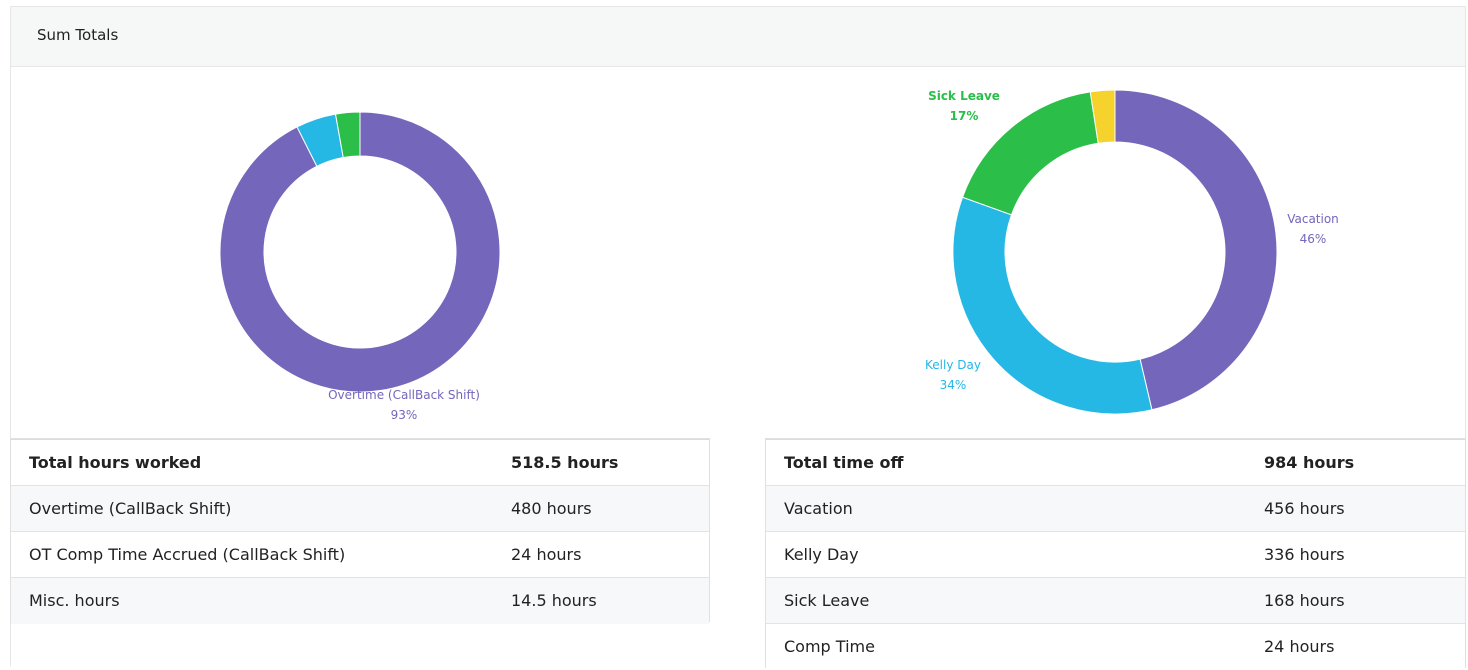 The width and height of the screenshot is (1468, 670). I want to click on table-row: Kelly Day 336 hours, so click(1115, 554).